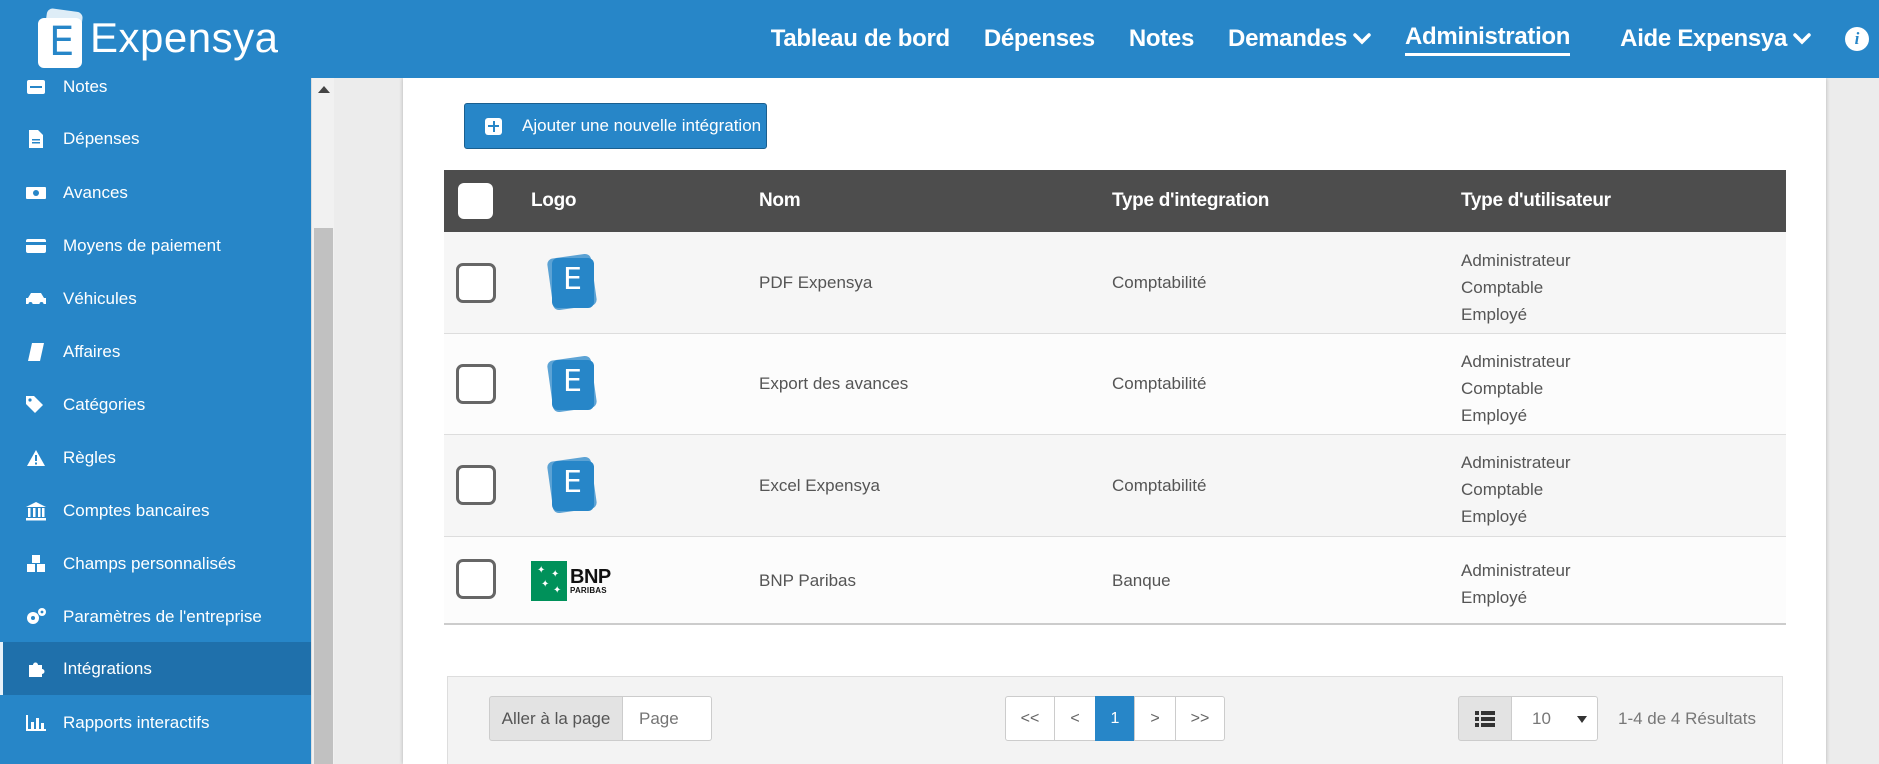 The image size is (1879, 764). I want to click on tags-icon, so click(36, 405).